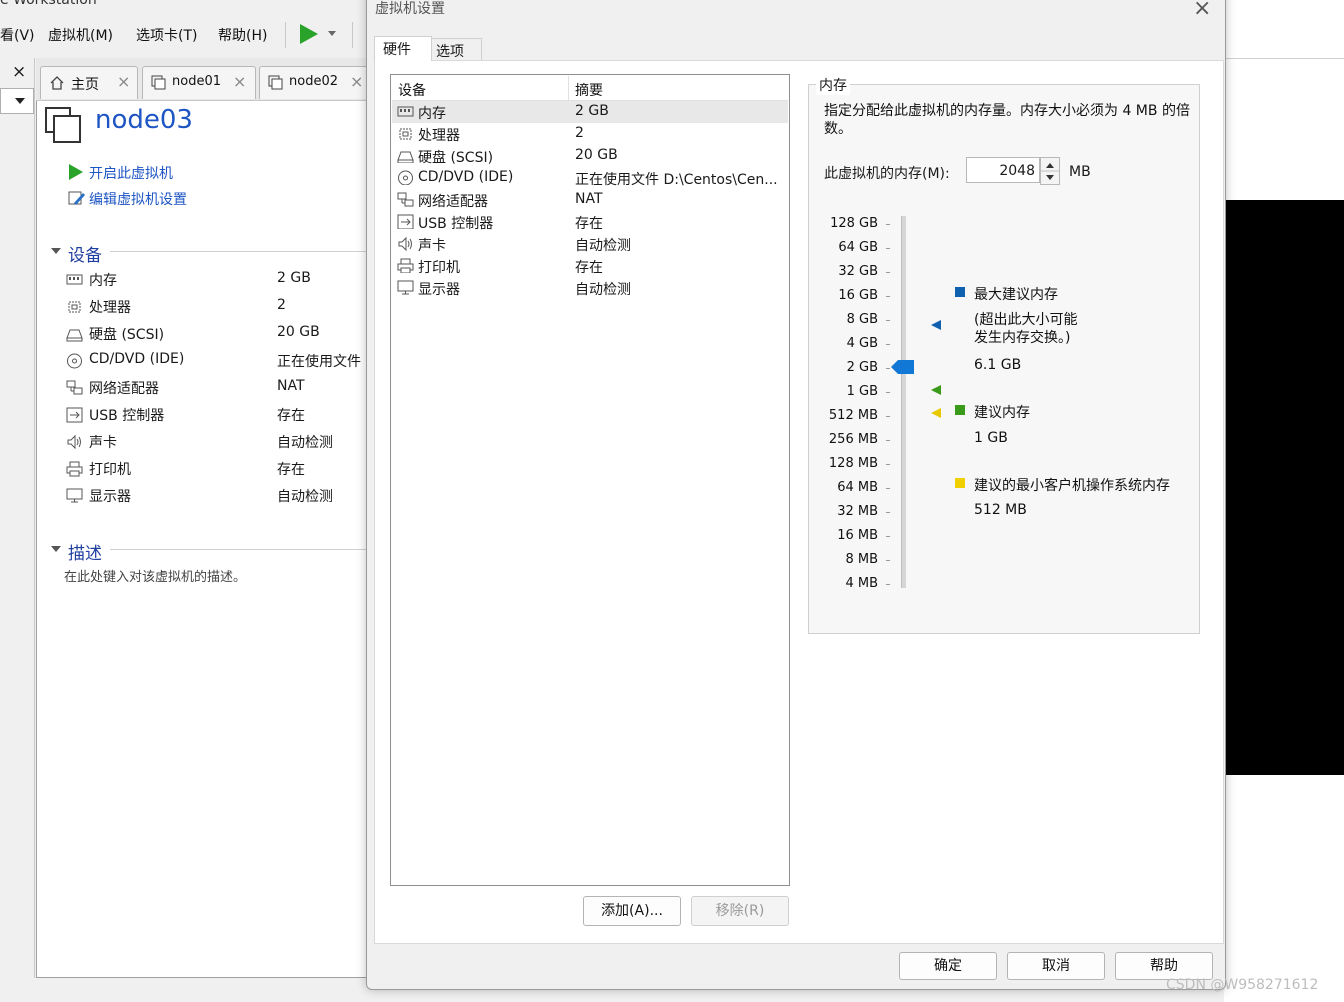 Image resolution: width=1344 pixels, height=1002 pixels. I want to click on spinner-arrows-icon, so click(1050, 171).